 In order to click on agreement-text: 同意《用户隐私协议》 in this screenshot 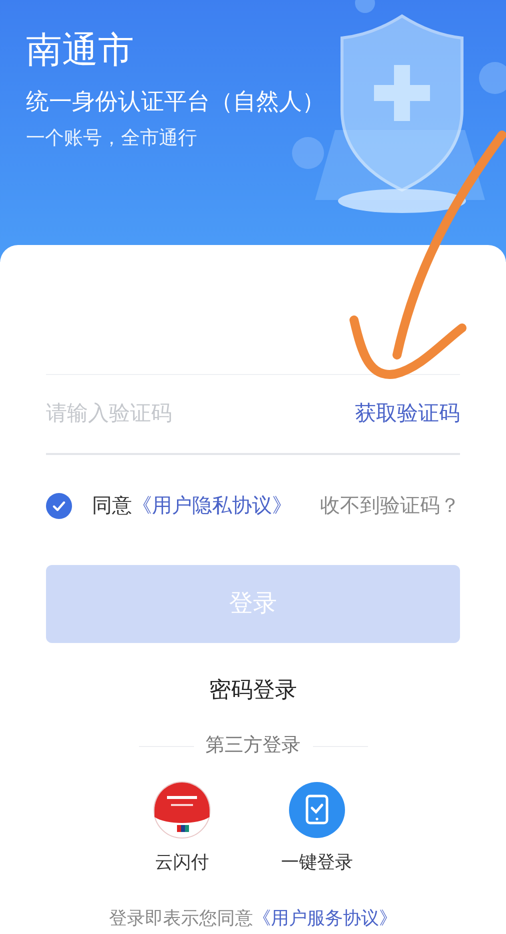, I will do `click(192, 506)`.